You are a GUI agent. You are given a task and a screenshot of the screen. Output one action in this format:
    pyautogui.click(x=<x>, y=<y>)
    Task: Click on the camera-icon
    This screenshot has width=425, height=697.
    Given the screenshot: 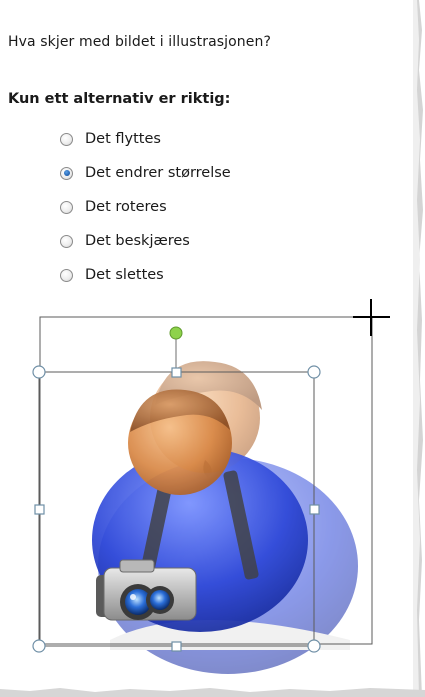 What is the action you would take?
    pyautogui.click(x=146, y=590)
    